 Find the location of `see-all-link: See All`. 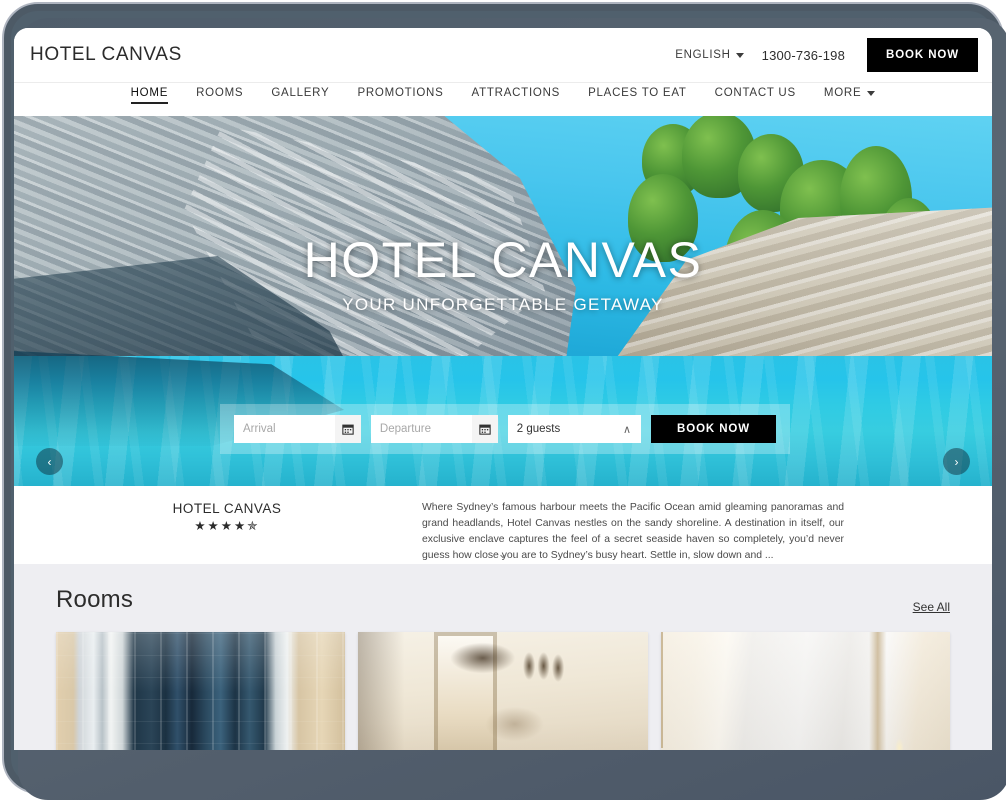

see-all-link: See All is located at coordinates (931, 607).